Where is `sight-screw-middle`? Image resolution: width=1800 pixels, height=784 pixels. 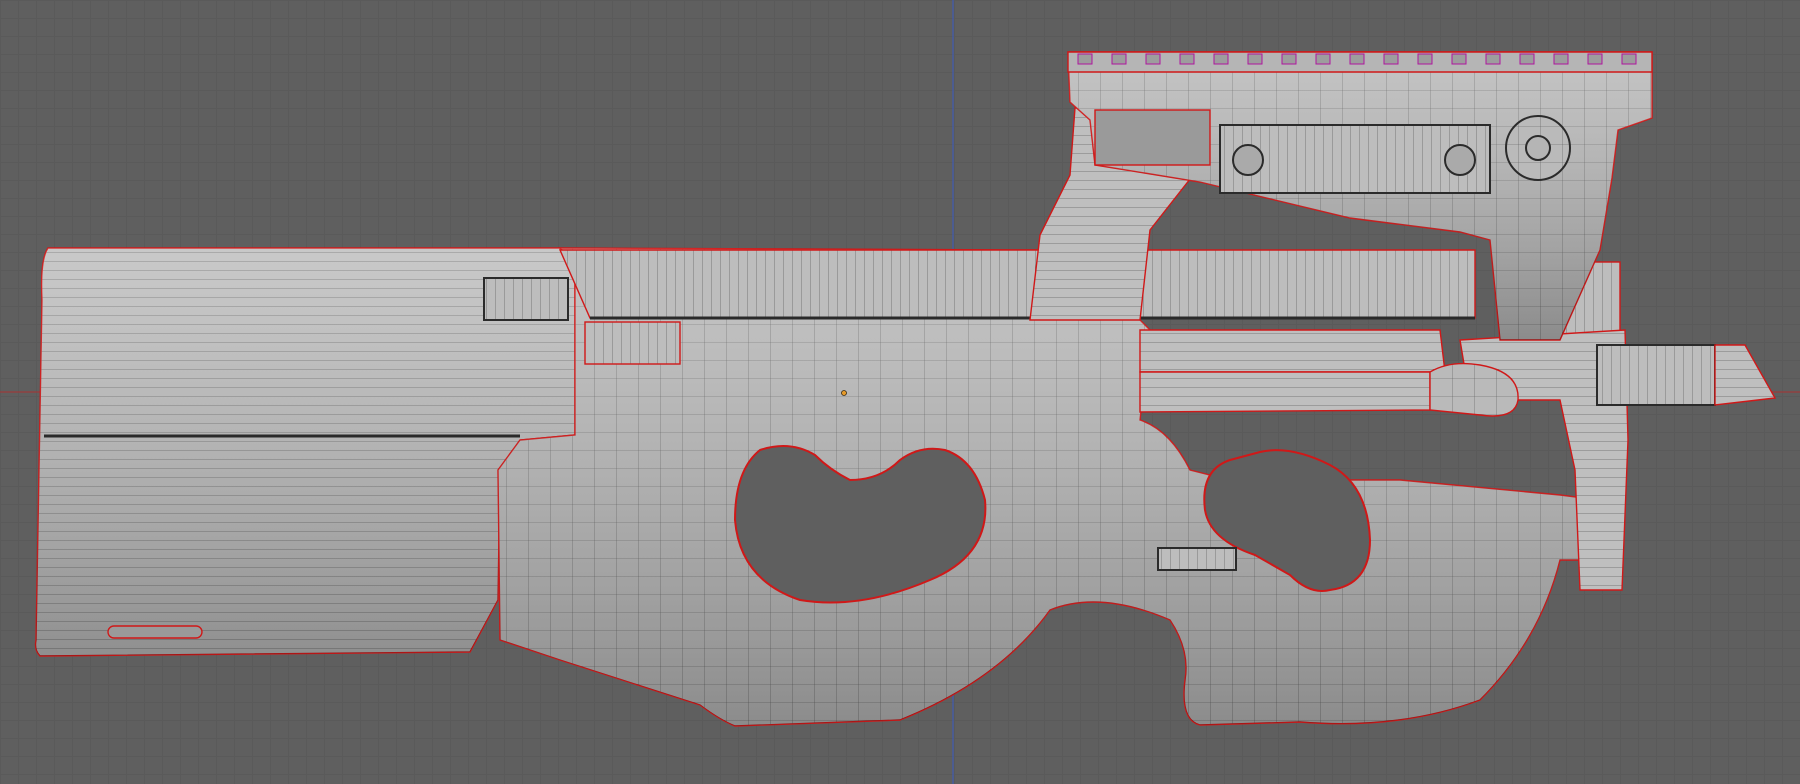 sight-screw-middle is located at coordinates (1460, 160).